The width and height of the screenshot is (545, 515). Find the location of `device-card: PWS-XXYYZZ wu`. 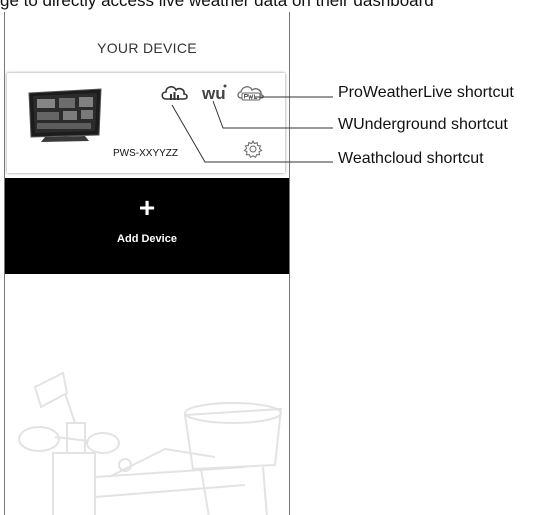

device-card: PWS-XXYYZZ wu is located at coordinates (146, 123).